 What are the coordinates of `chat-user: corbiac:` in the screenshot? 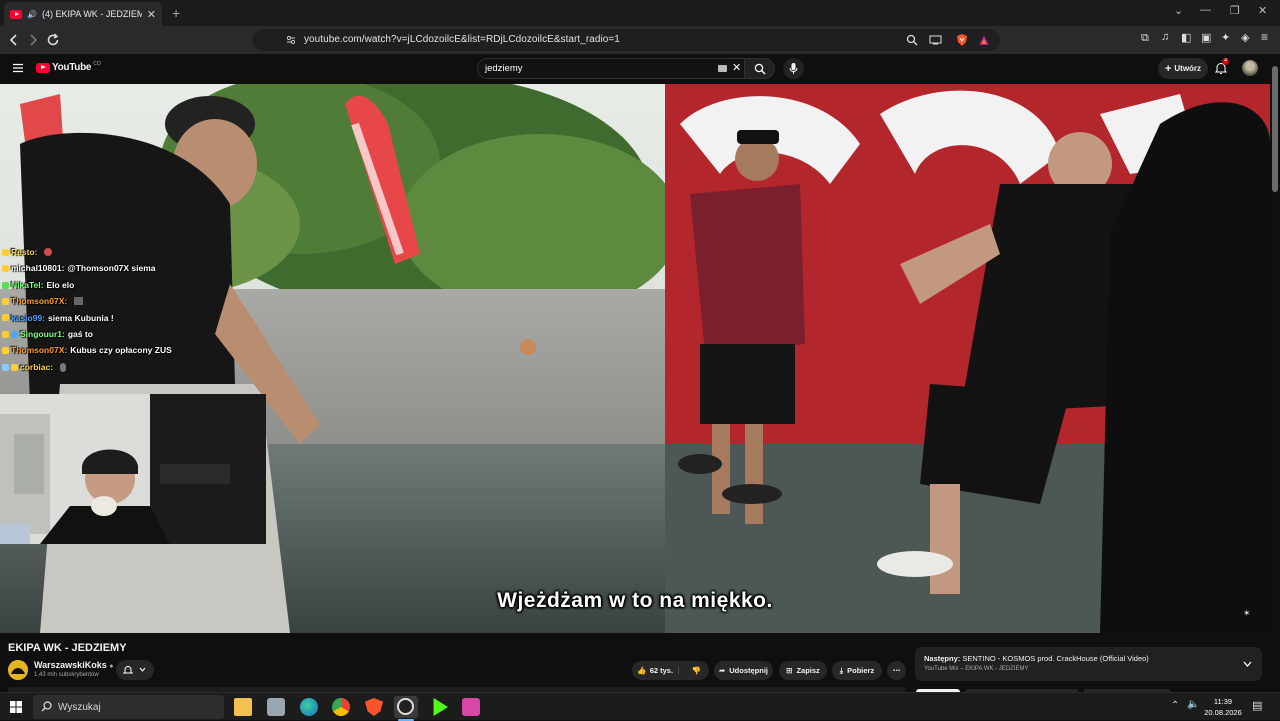 It's located at (37, 366).